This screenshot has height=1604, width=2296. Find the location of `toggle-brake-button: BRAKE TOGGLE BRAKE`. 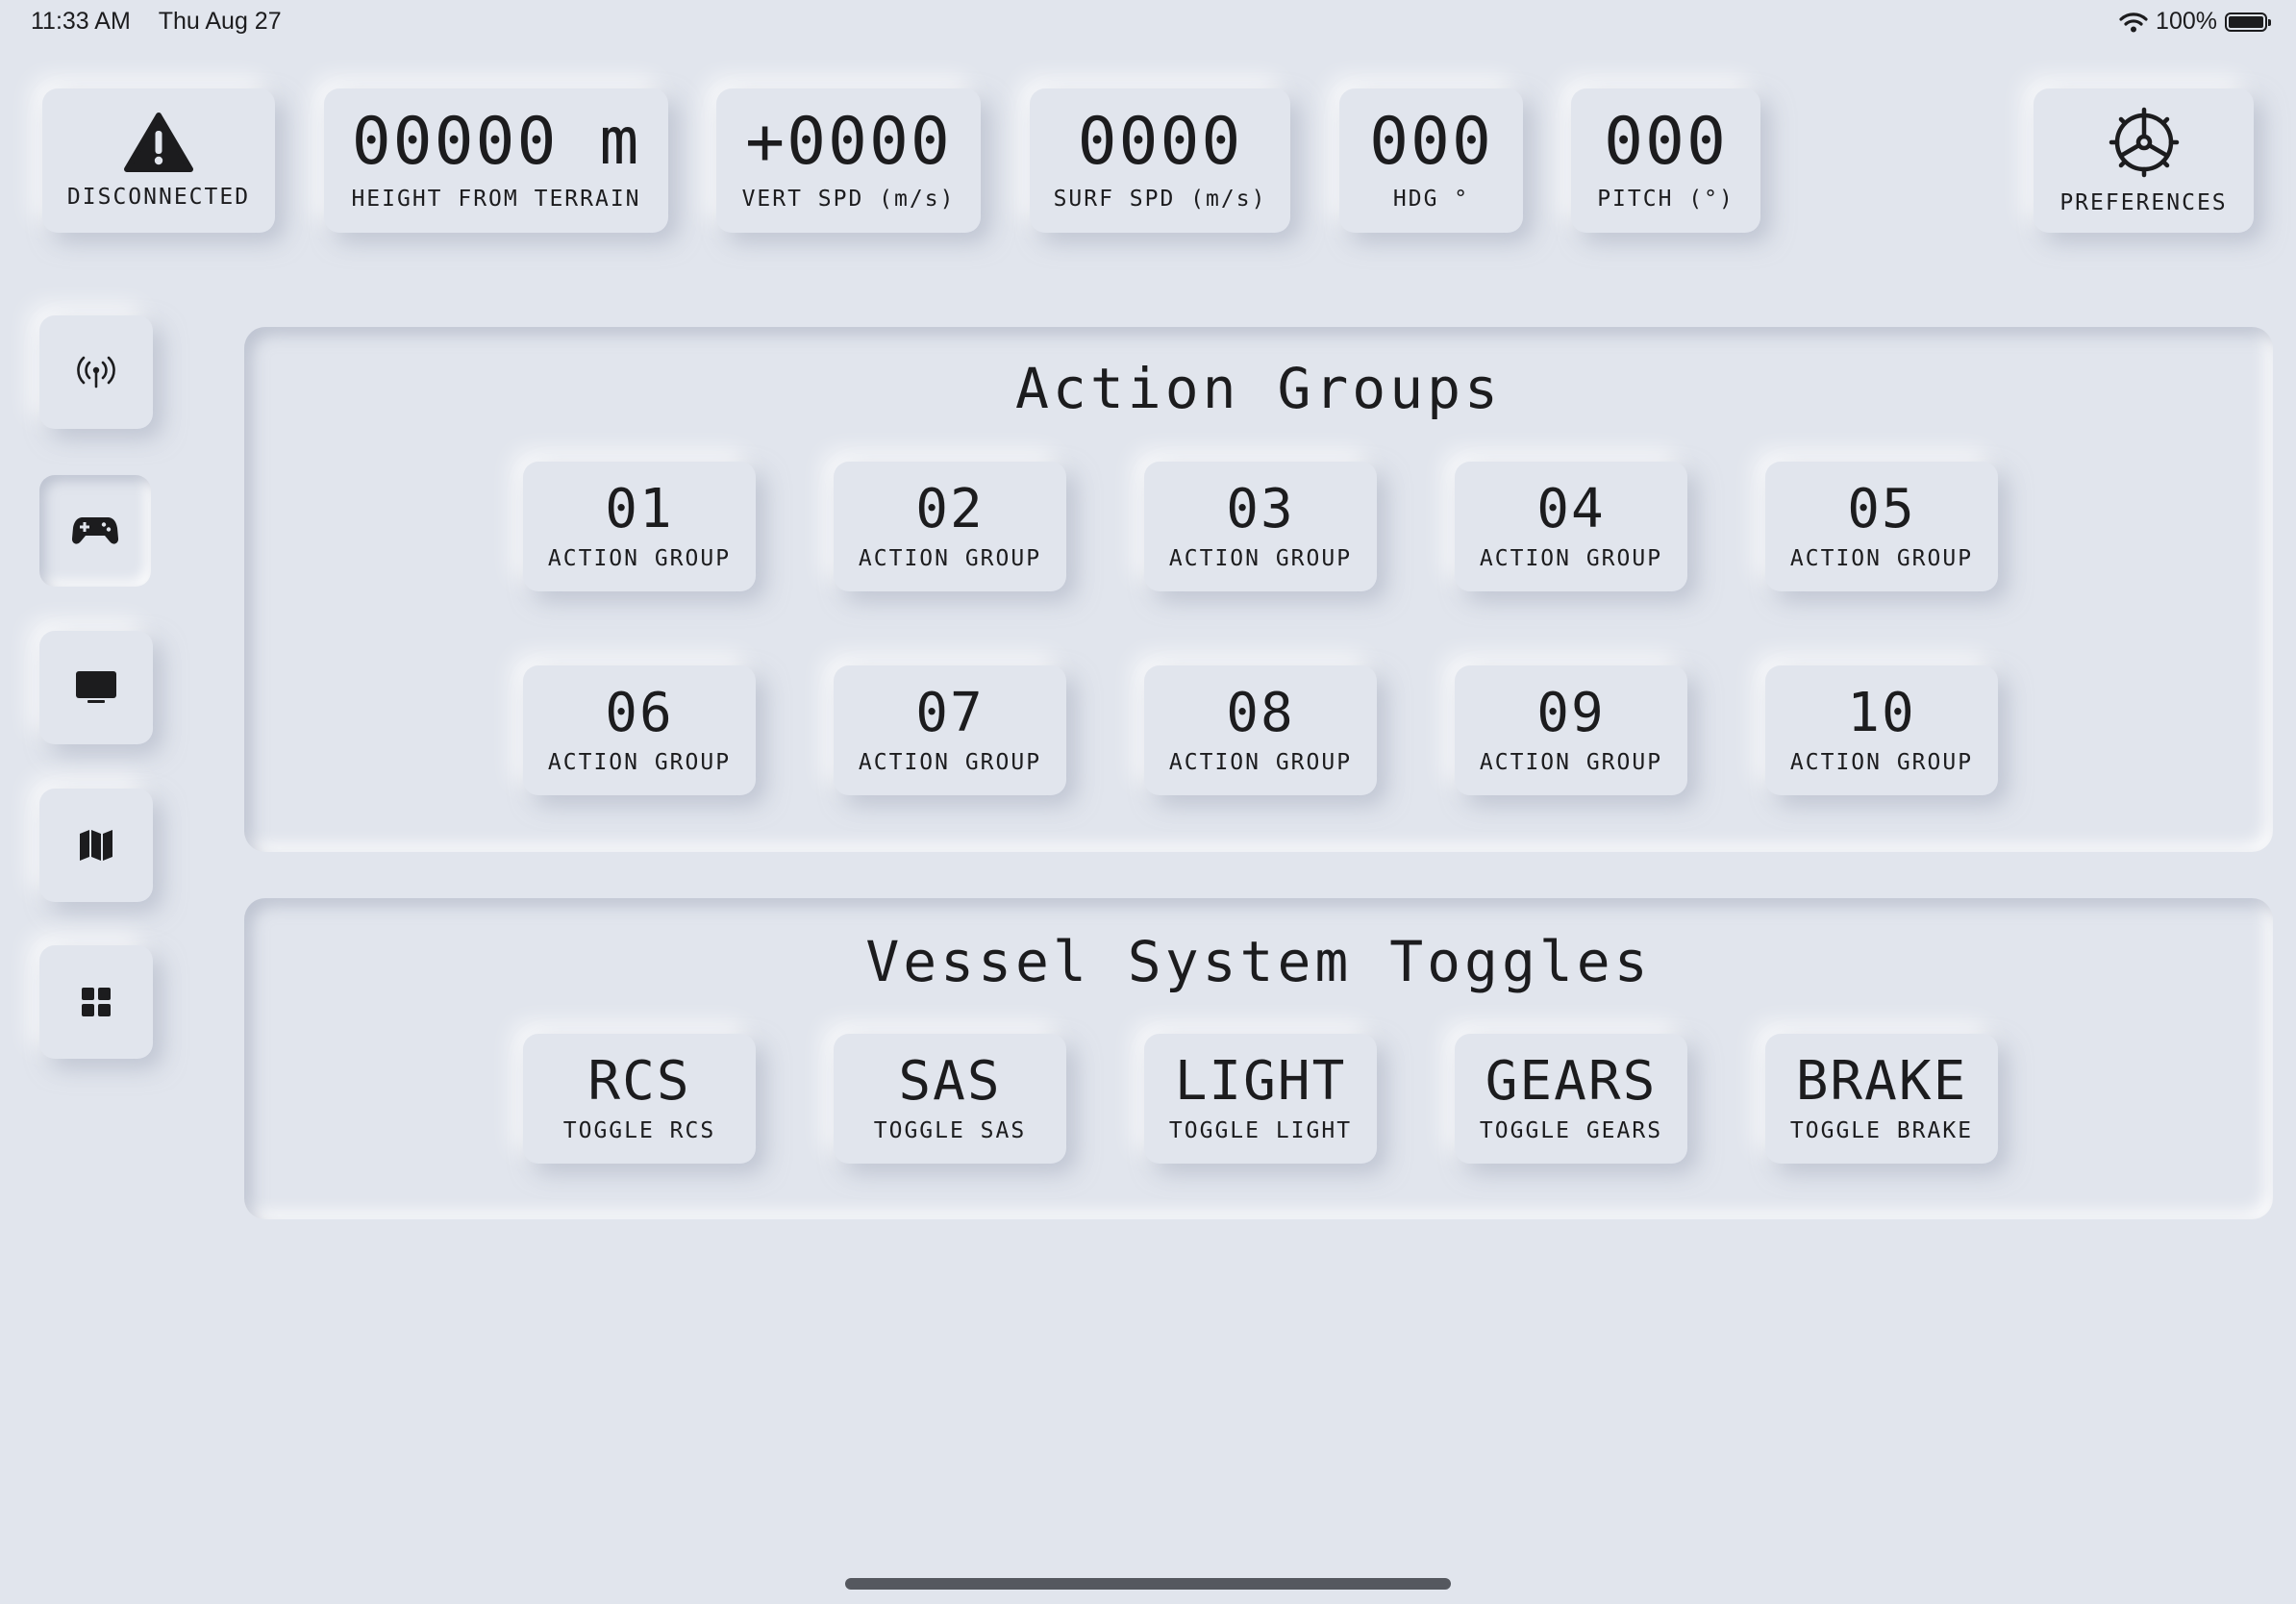

toggle-brake-button: BRAKE TOGGLE BRAKE is located at coordinates (1881, 1099).